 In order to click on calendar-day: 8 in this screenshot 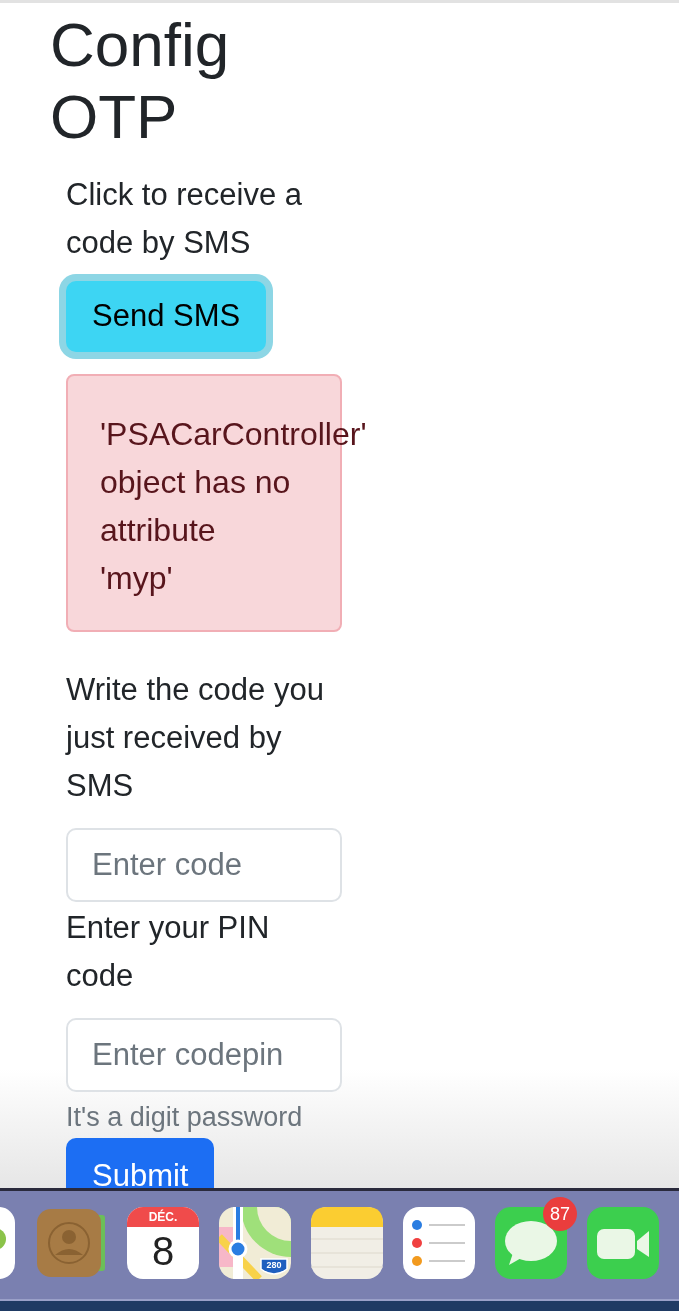, I will do `click(163, 1251)`.